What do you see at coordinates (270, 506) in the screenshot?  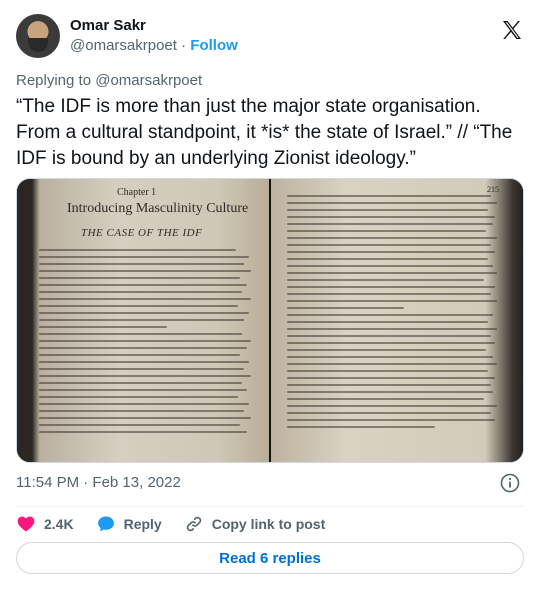 I see `divider` at bounding box center [270, 506].